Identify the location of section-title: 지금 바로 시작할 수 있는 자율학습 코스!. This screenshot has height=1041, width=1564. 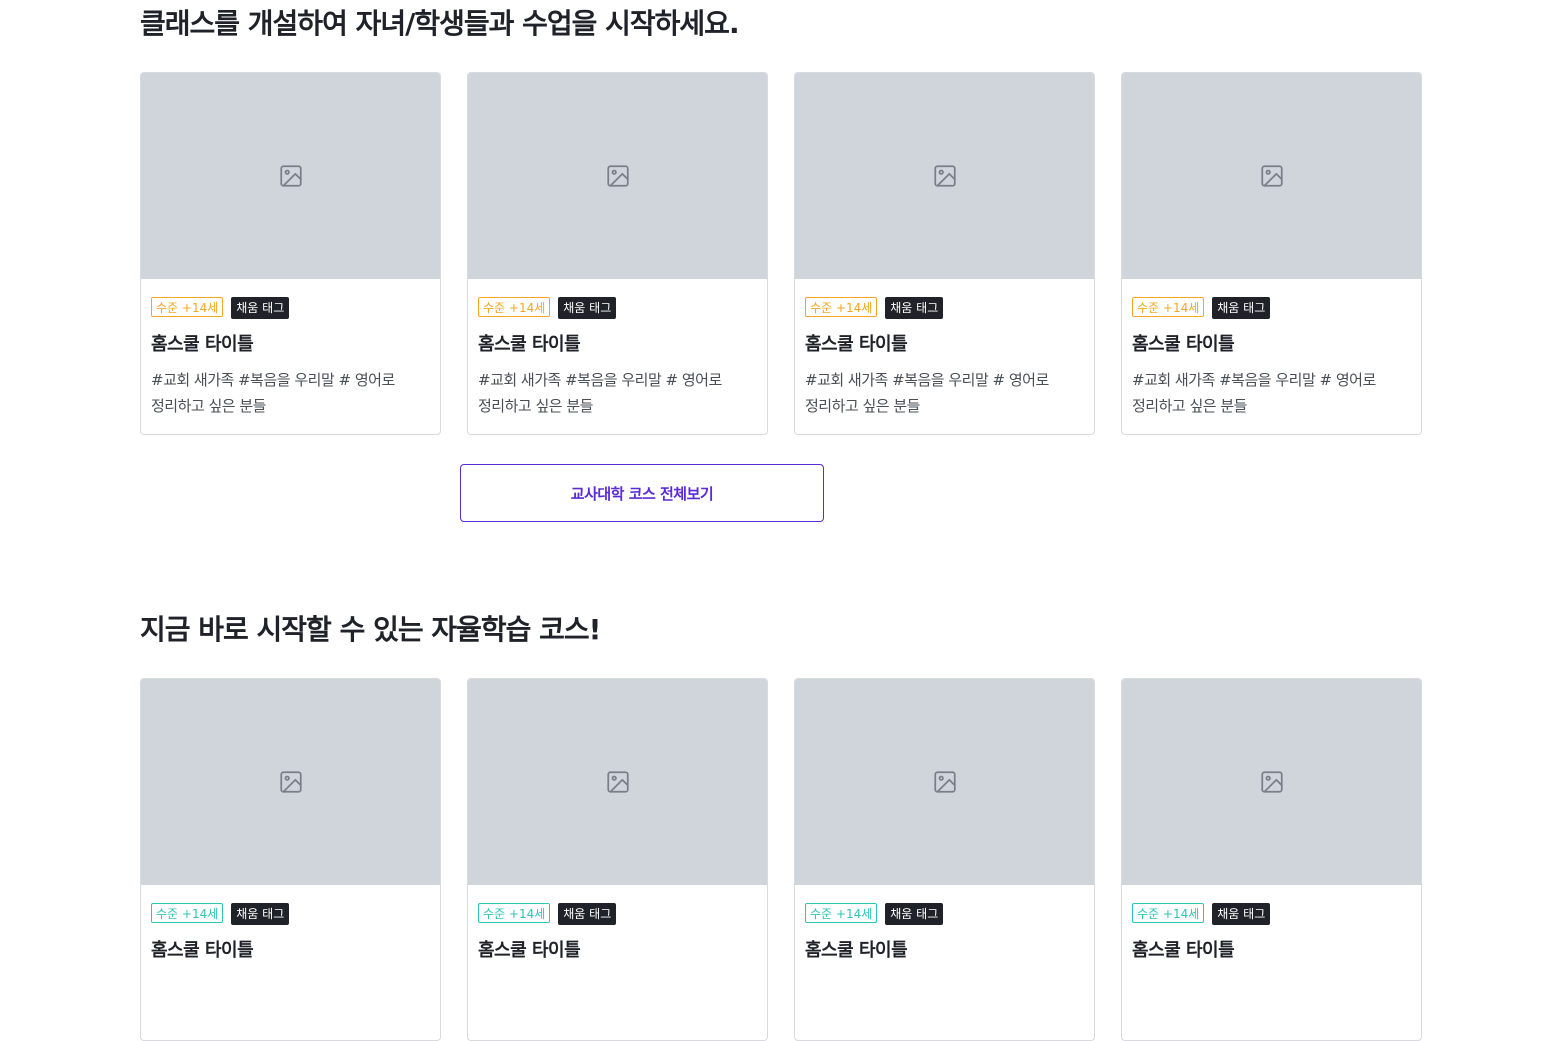
(370, 629).